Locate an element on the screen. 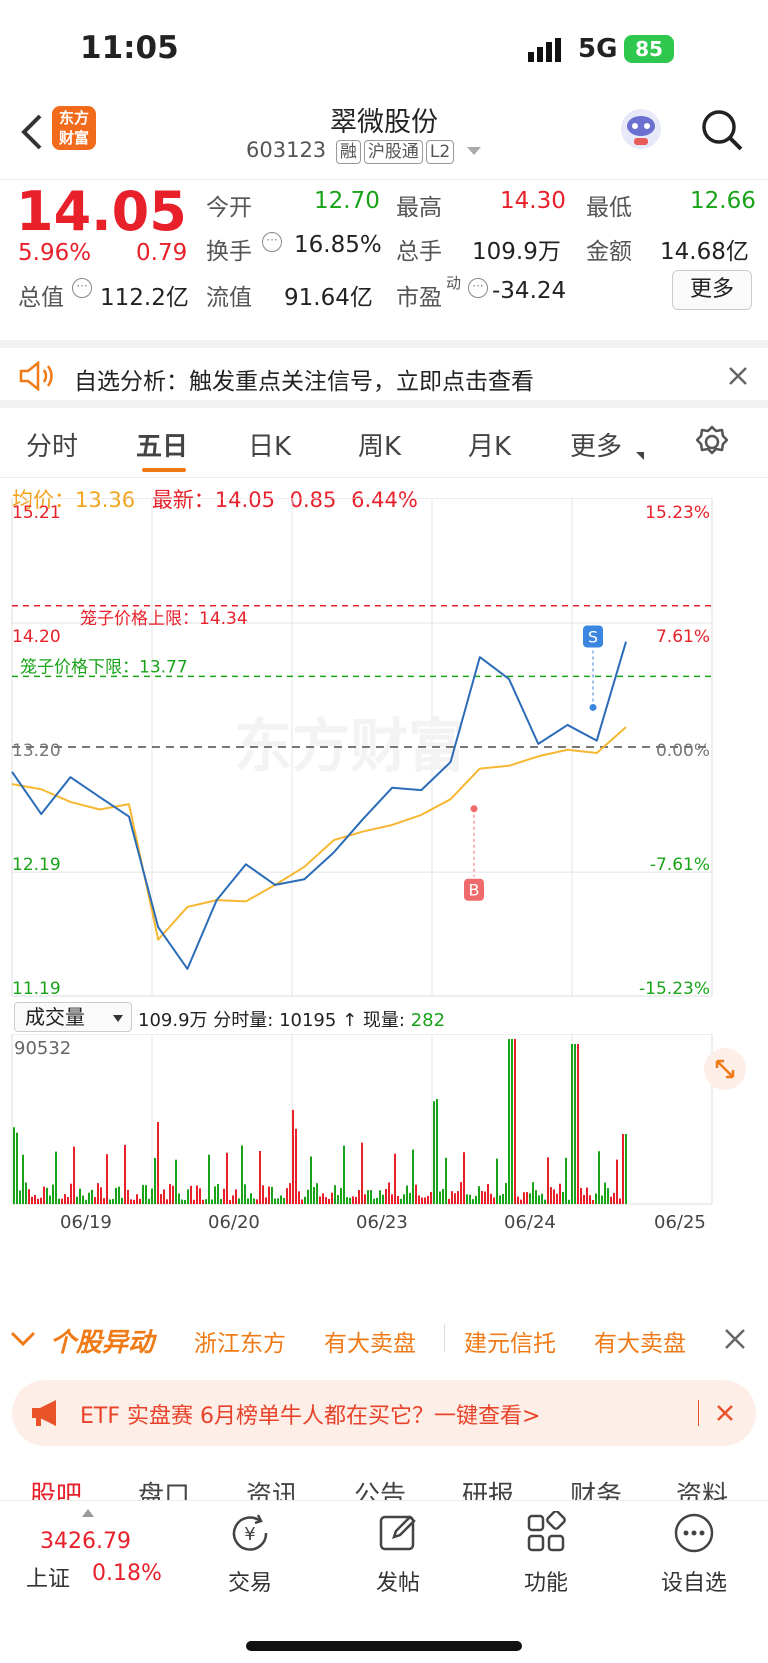 This screenshot has width=768, height=1663. divider is located at coordinates (698, 1413).